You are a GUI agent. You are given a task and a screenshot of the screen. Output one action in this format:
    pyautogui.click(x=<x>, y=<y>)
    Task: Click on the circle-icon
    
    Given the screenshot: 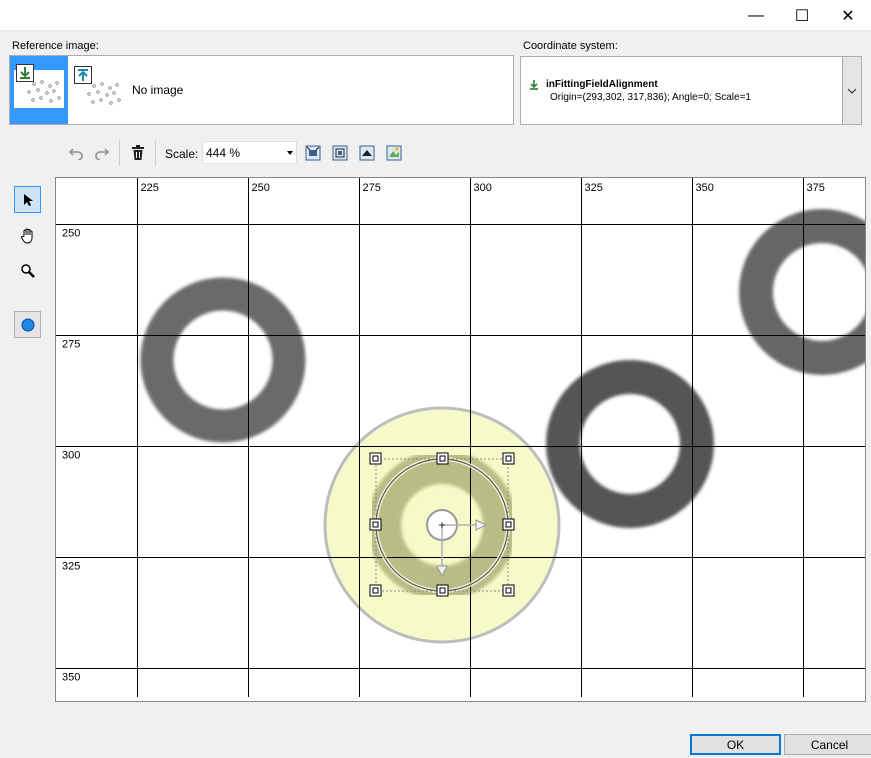 What is the action you would take?
    pyautogui.click(x=27, y=324)
    